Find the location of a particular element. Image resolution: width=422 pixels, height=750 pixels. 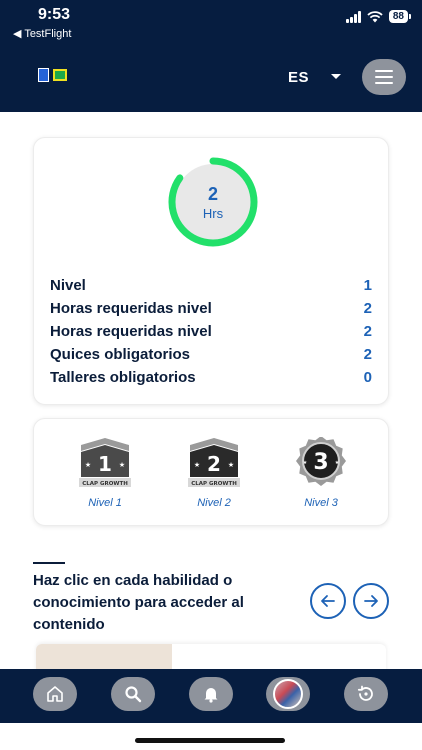

hours-readout: 2 Hrs is located at coordinates (213, 202).